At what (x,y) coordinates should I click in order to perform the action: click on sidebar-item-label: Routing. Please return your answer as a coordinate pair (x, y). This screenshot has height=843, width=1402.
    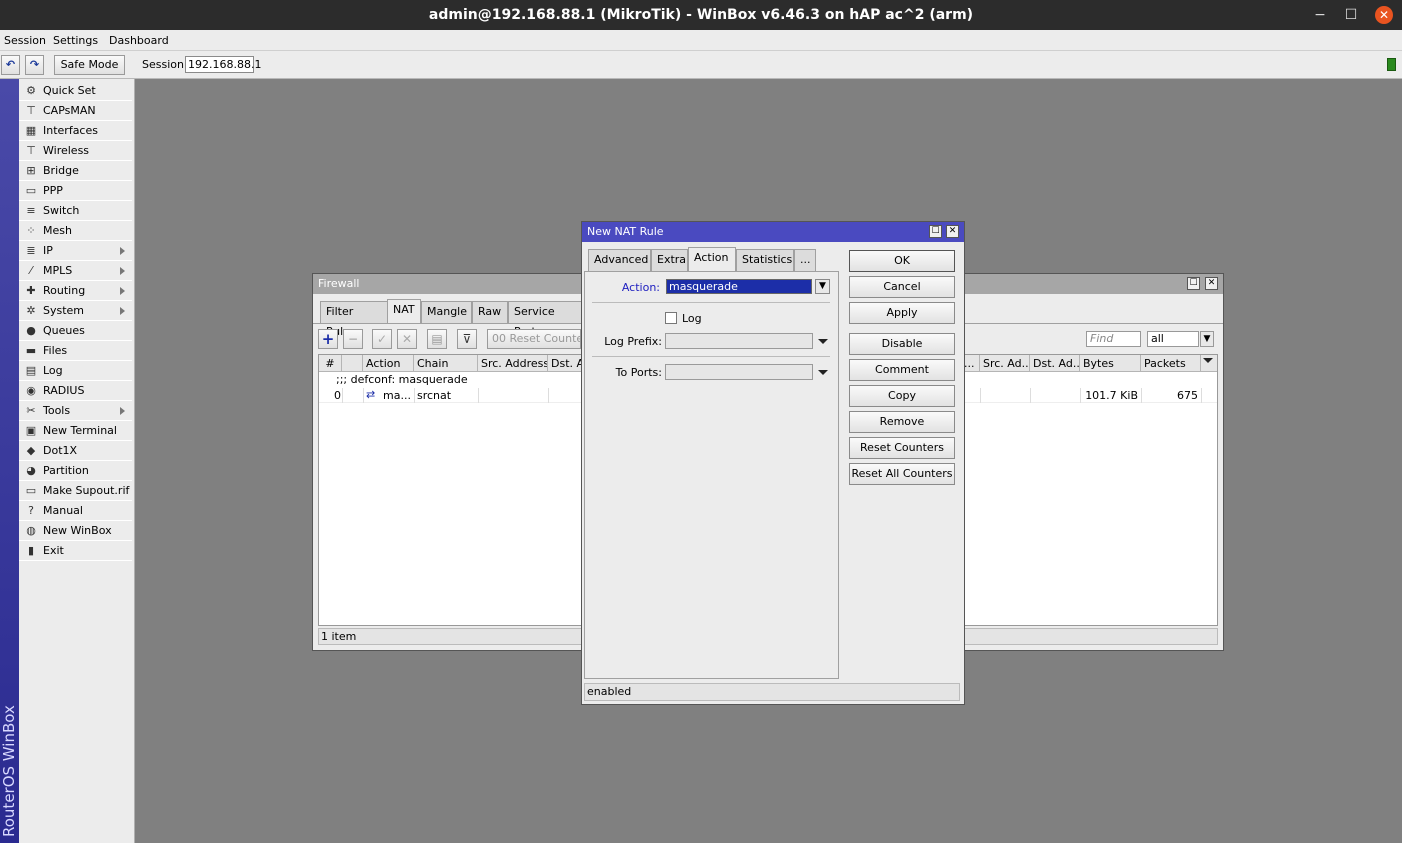
    Looking at the image, I should click on (64, 290).